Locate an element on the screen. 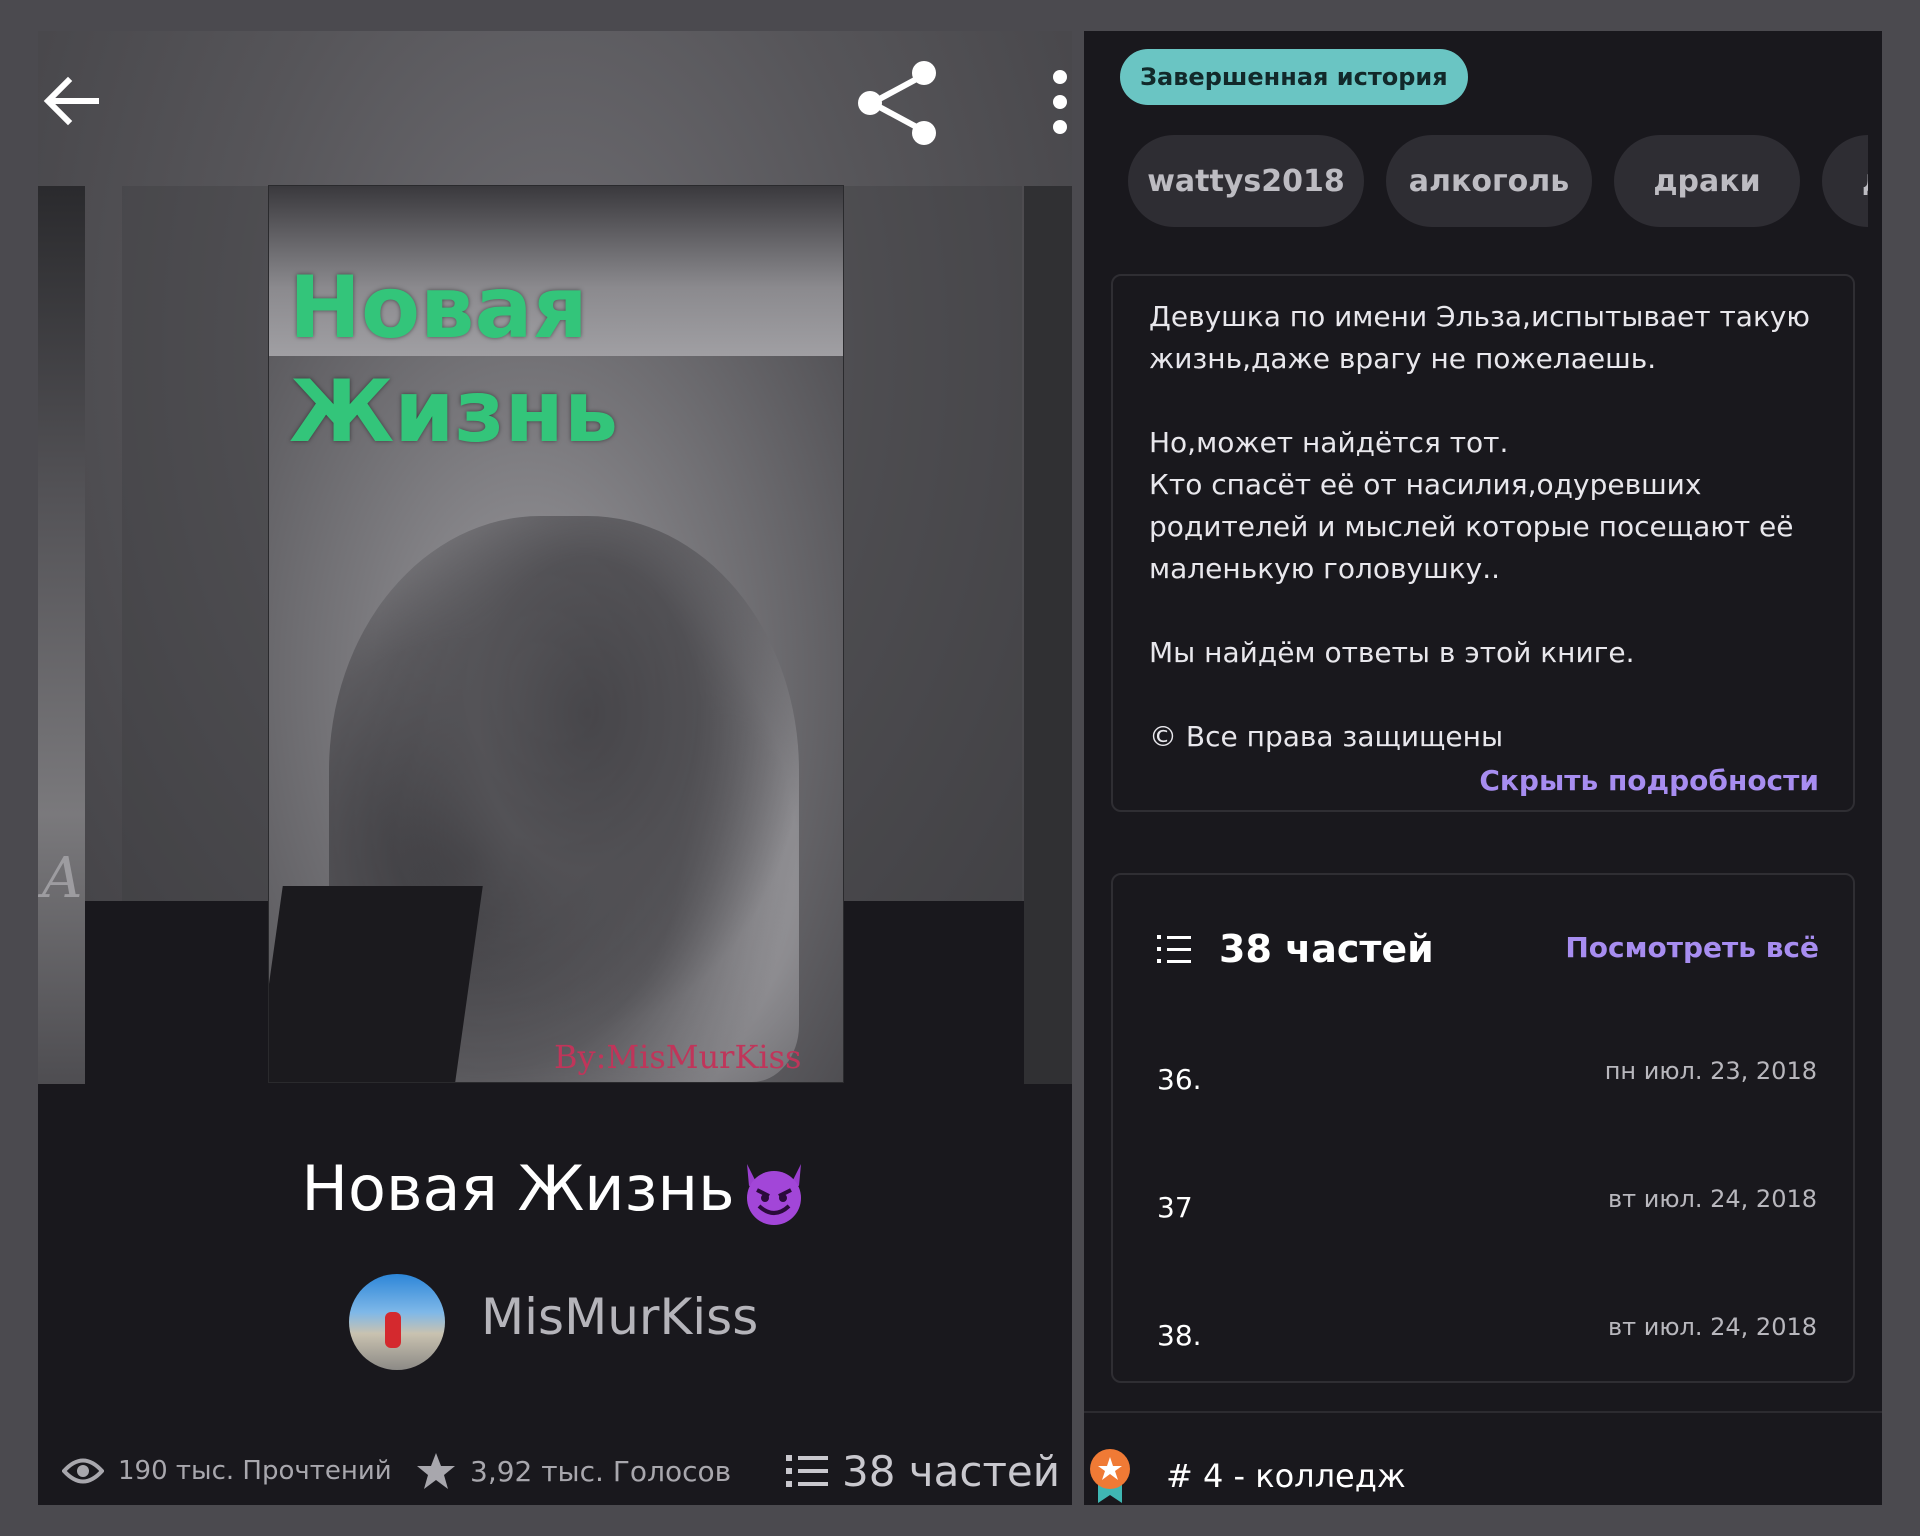 The height and width of the screenshot is (1536, 1920). smiling-devil-icon is located at coordinates (773, 1194).